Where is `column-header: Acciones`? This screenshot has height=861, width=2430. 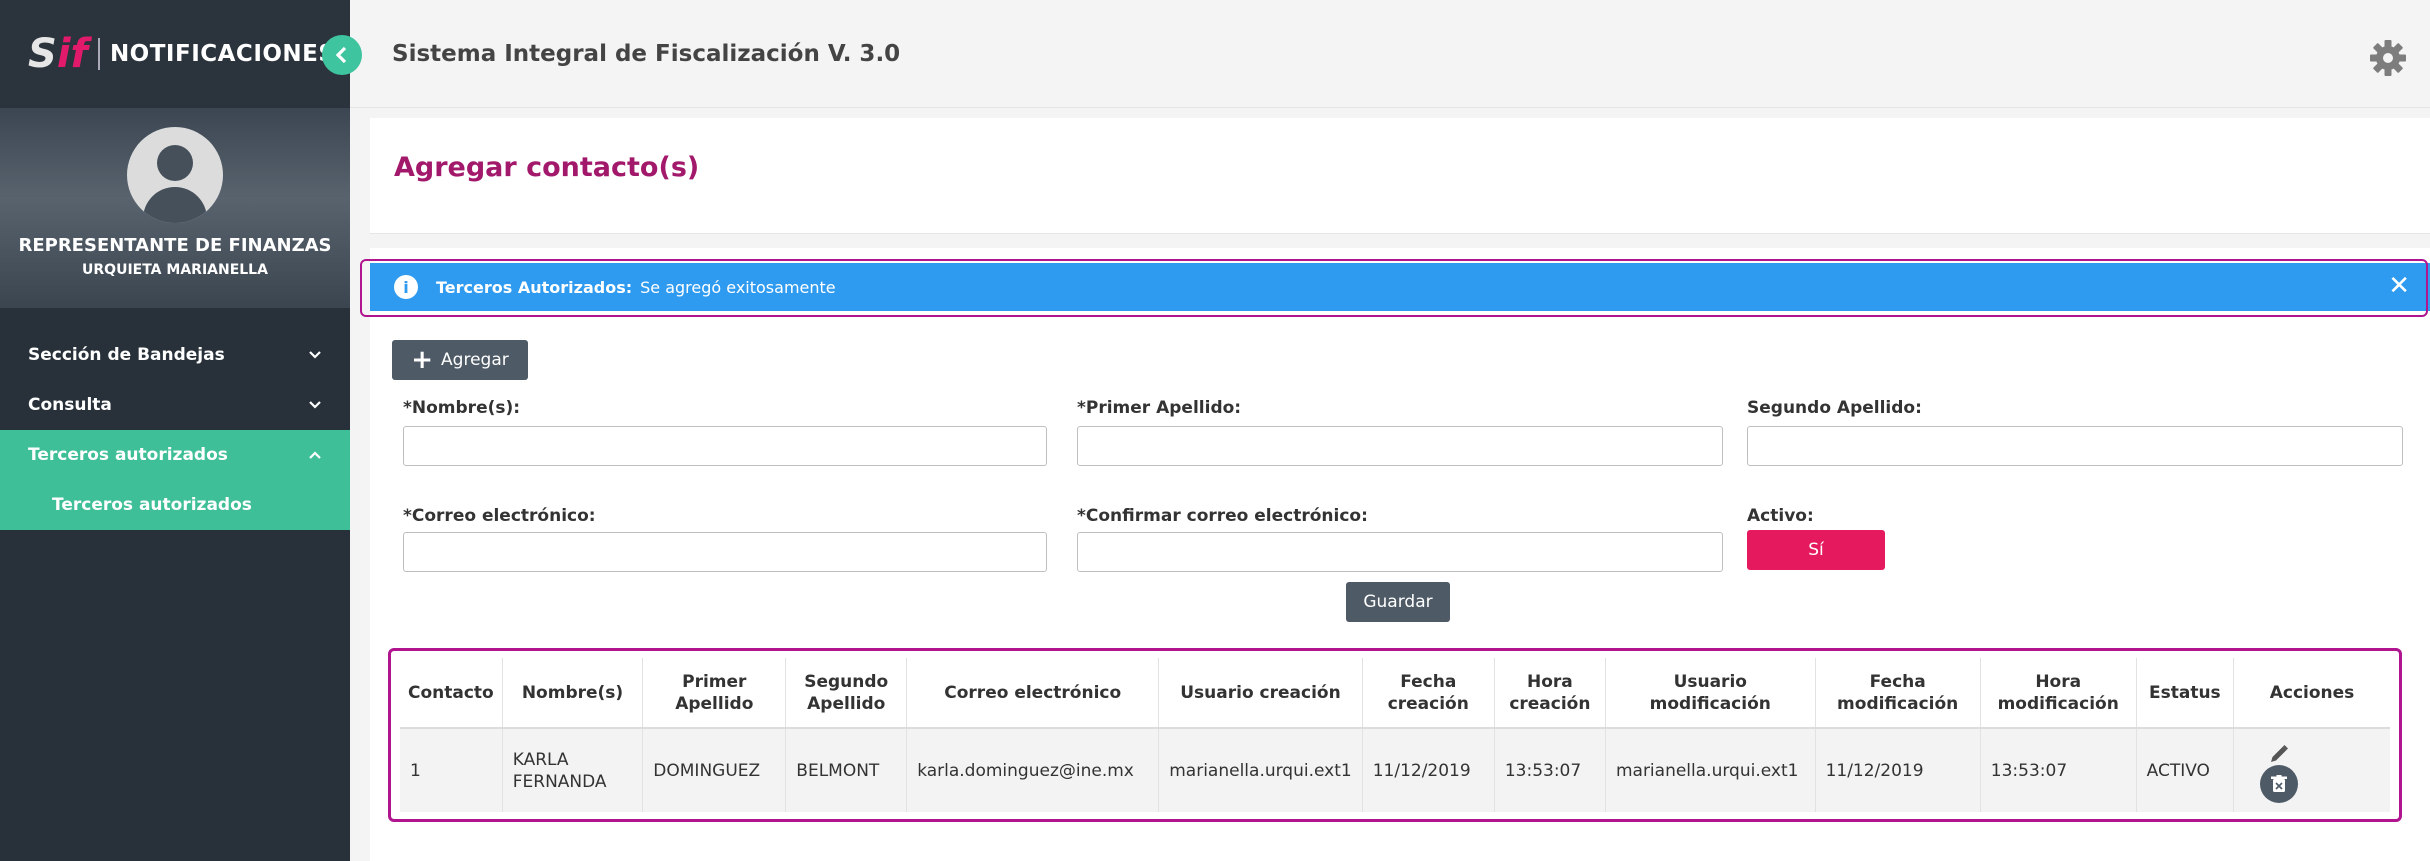 column-header: Acciones is located at coordinates (2311, 693).